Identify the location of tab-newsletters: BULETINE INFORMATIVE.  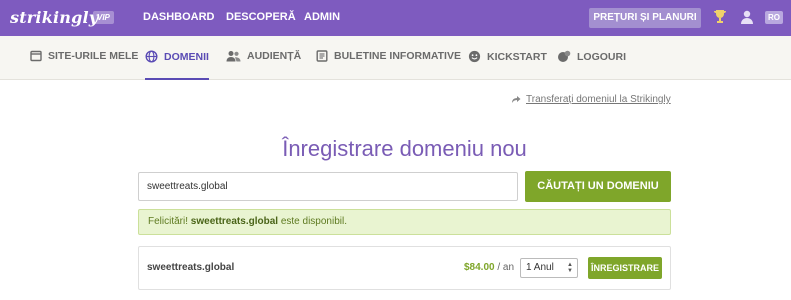
(388, 56).